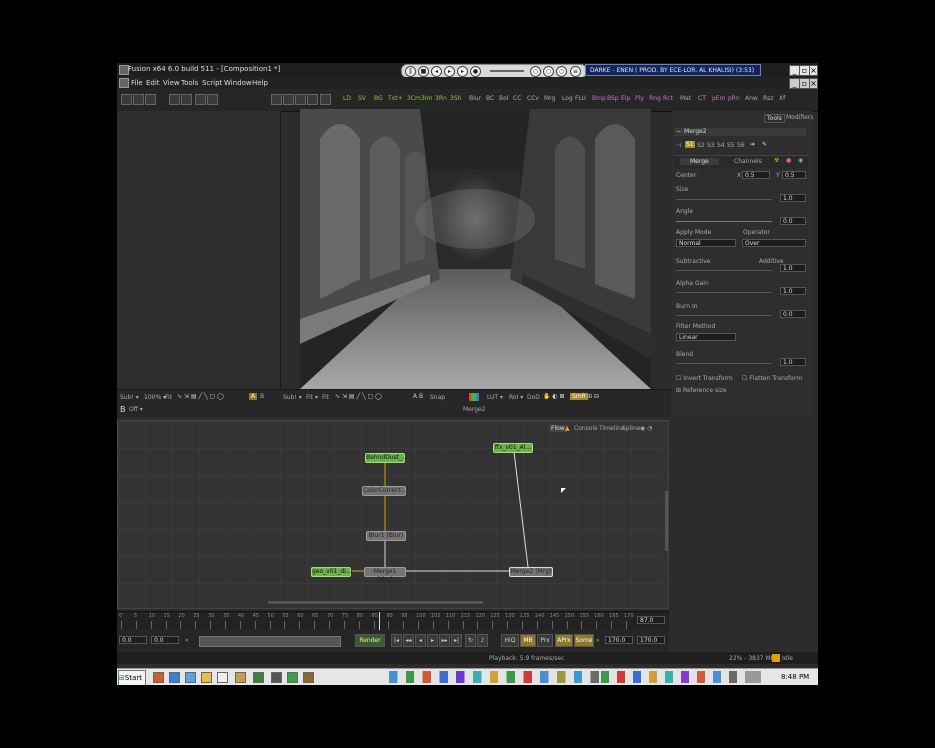  Describe the element at coordinates (358, 396) in the screenshot. I see `right-tool-icons: ∿ ⇲ ▤ ╱ ╲ ▢ ◯` at that location.